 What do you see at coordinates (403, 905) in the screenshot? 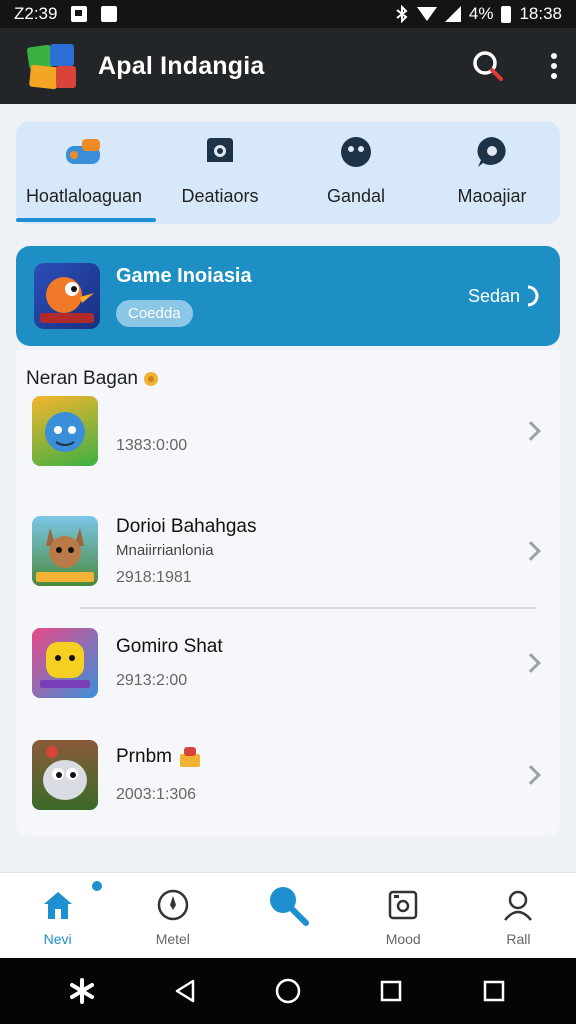
I see `camera-frame-icon` at bounding box center [403, 905].